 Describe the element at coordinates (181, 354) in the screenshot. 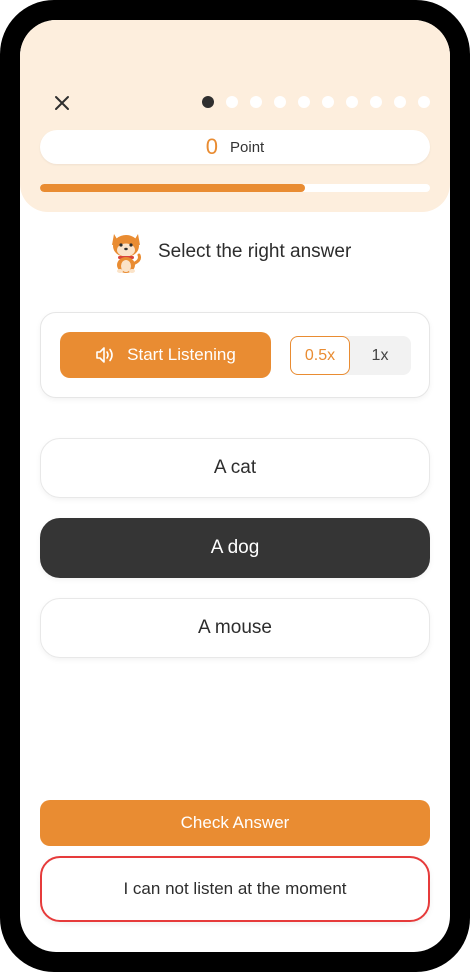

I see `start-listening-label: Start Listening` at that location.